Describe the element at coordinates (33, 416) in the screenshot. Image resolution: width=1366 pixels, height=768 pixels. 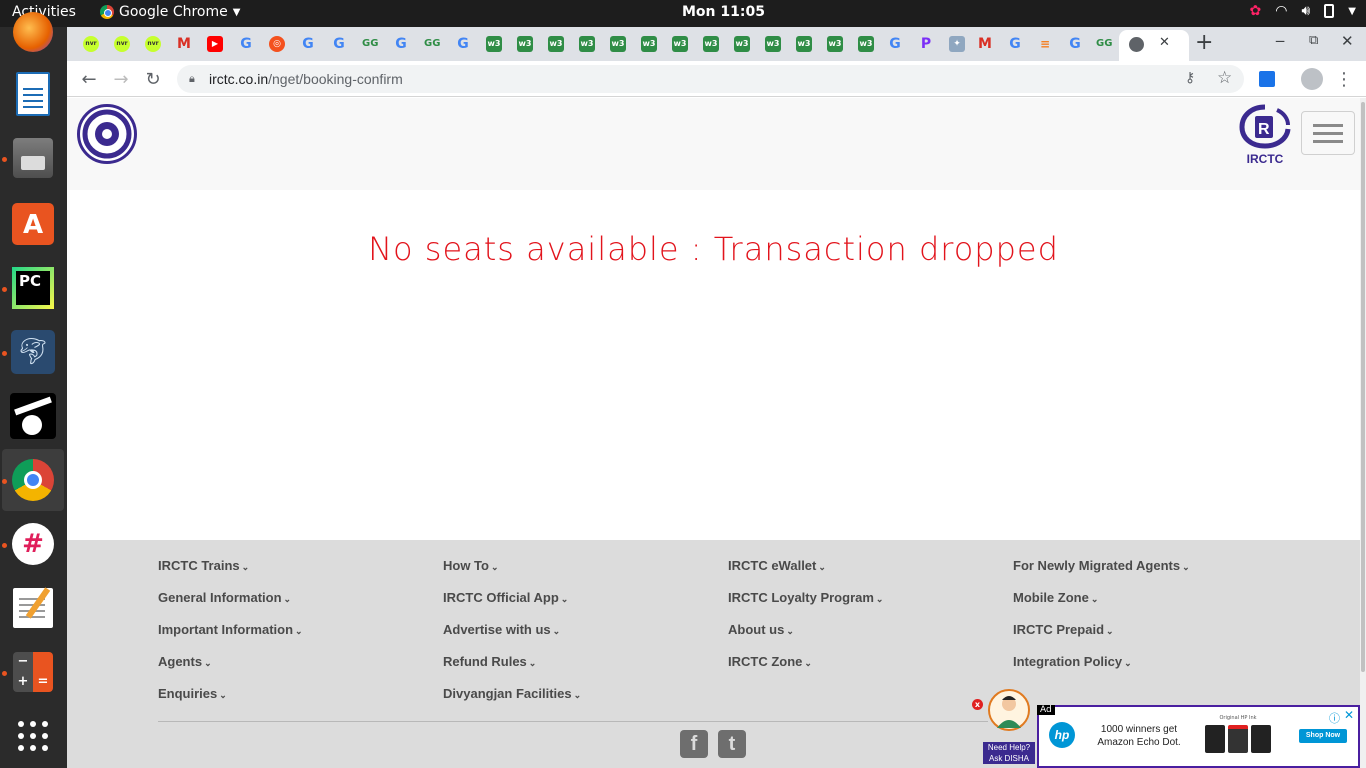
I see `dock-app-pirate` at that location.